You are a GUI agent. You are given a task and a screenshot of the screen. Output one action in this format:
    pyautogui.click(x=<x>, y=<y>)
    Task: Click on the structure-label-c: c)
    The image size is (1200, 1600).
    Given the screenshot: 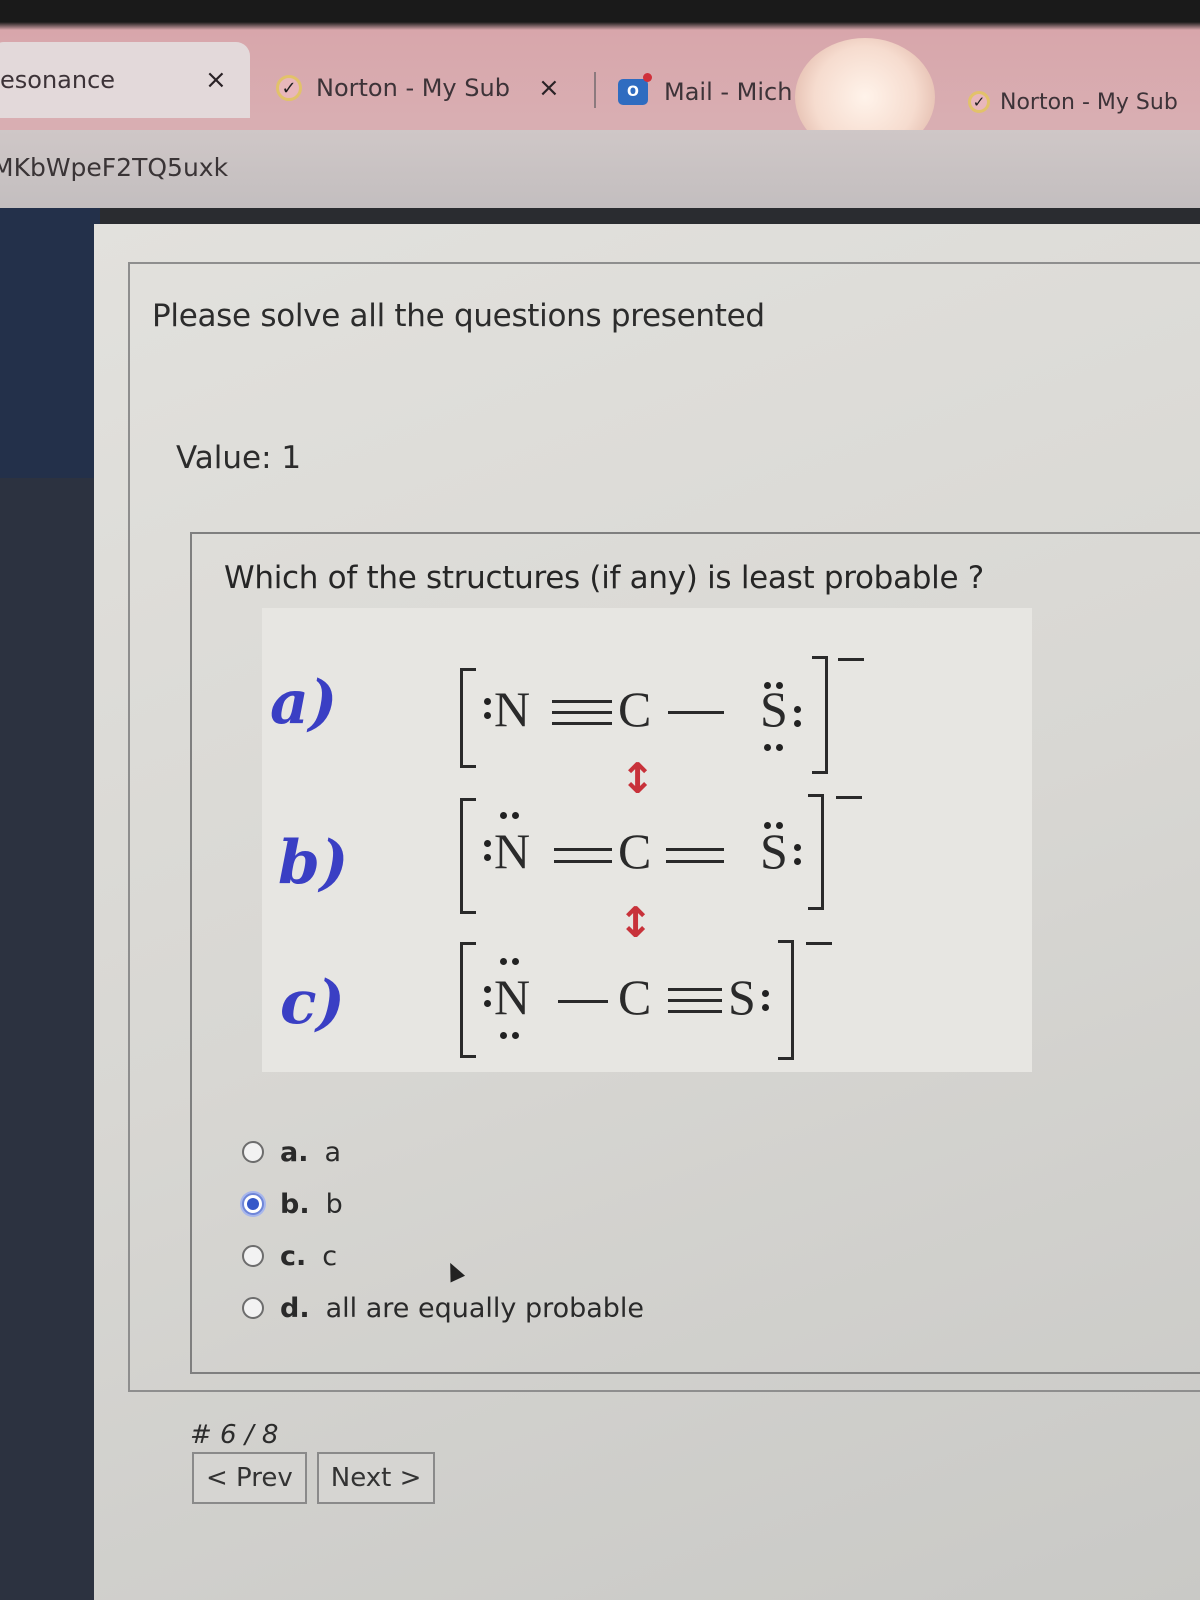 What is the action you would take?
    pyautogui.click(x=312, y=1003)
    